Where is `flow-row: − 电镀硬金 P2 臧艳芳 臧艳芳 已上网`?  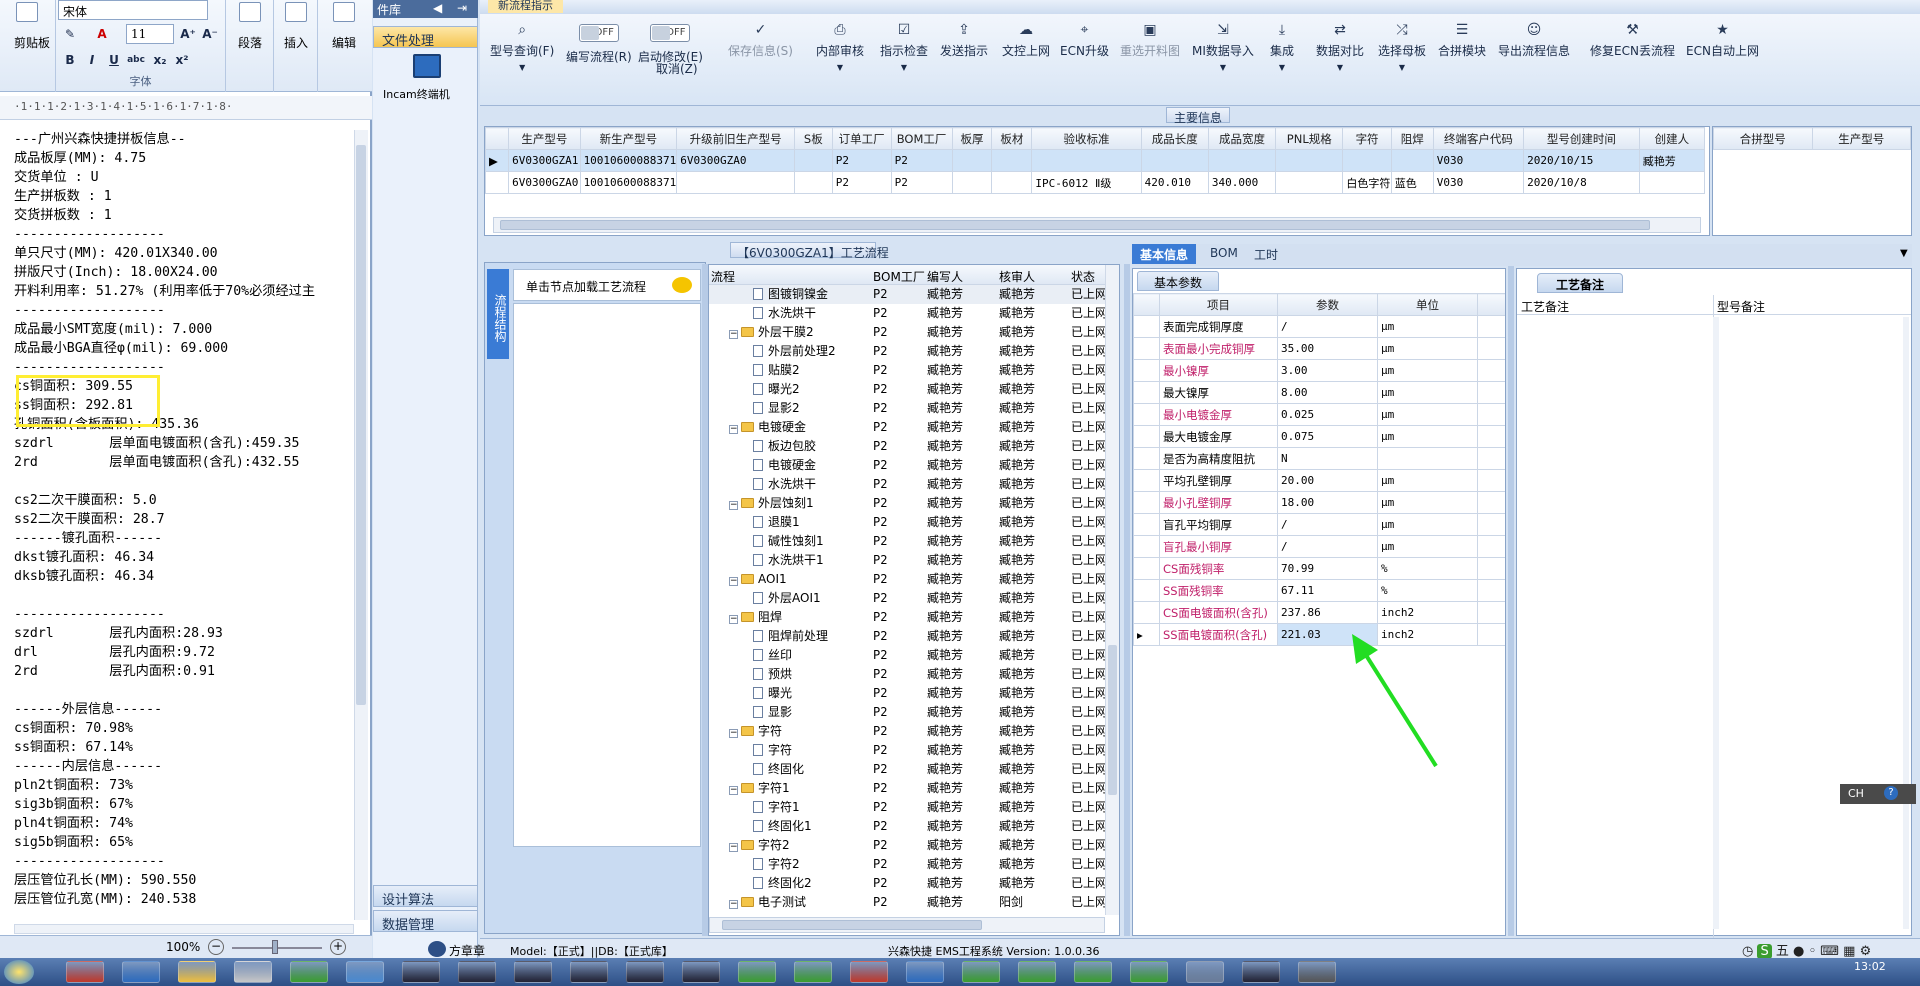
flow-row: − 电镀硬金 P2 臧艳芳 臧艳芳 已上网 is located at coordinates (907, 427).